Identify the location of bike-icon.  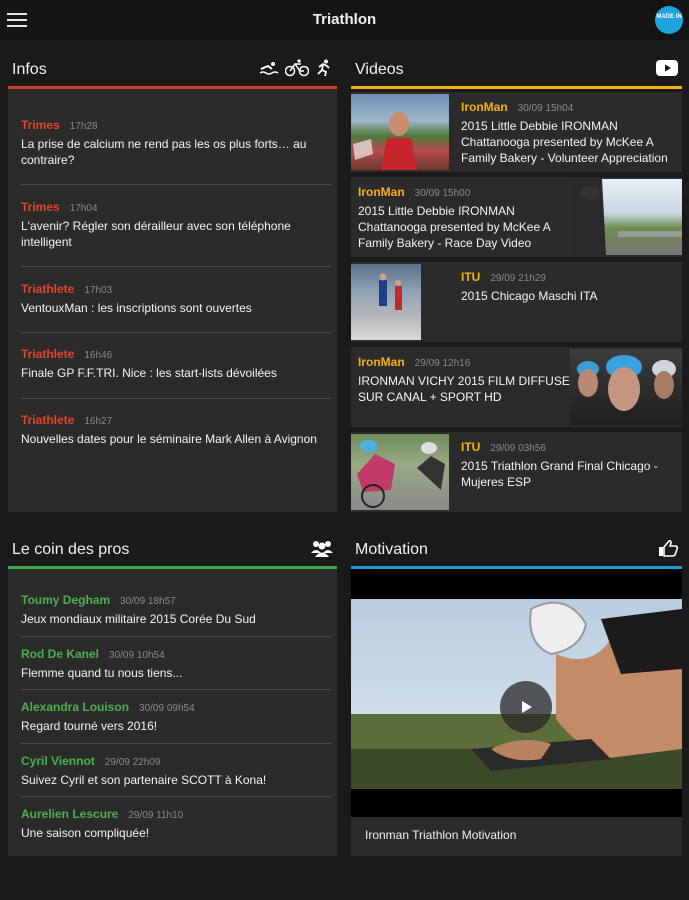
(297, 68).